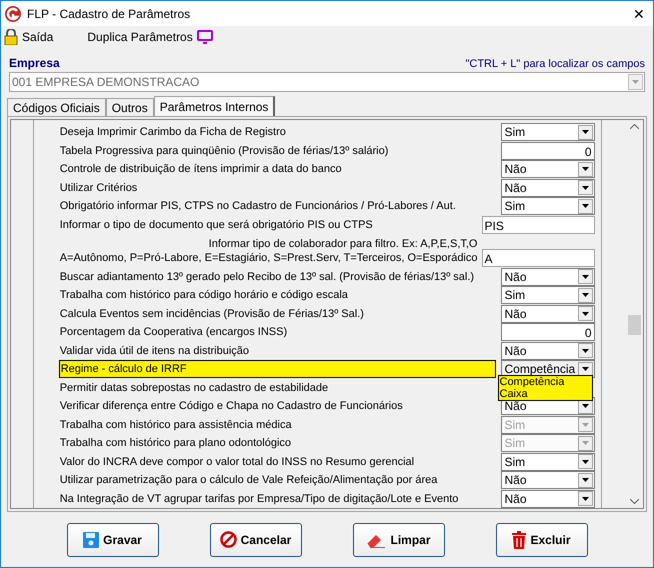  What do you see at coordinates (200, 170) in the screenshot?
I see `parameter-label: Controle de distribuição de ítens imprimir a data do banco` at bounding box center [200, 170].